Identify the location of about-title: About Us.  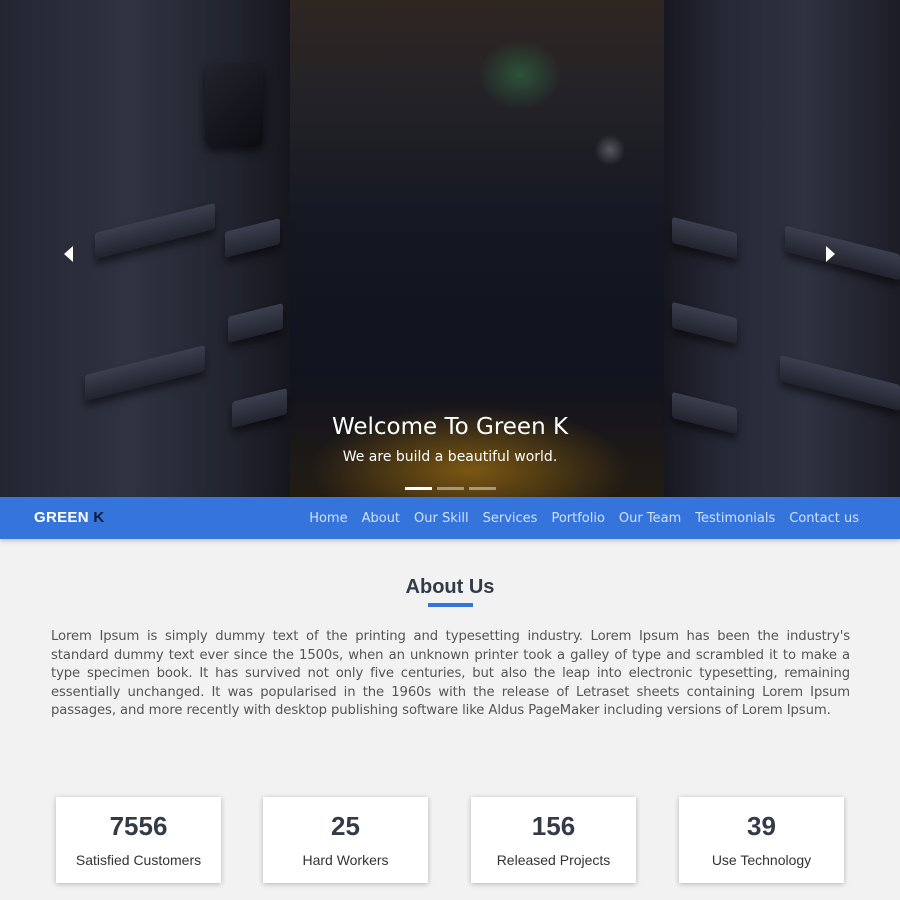
(450, 587).